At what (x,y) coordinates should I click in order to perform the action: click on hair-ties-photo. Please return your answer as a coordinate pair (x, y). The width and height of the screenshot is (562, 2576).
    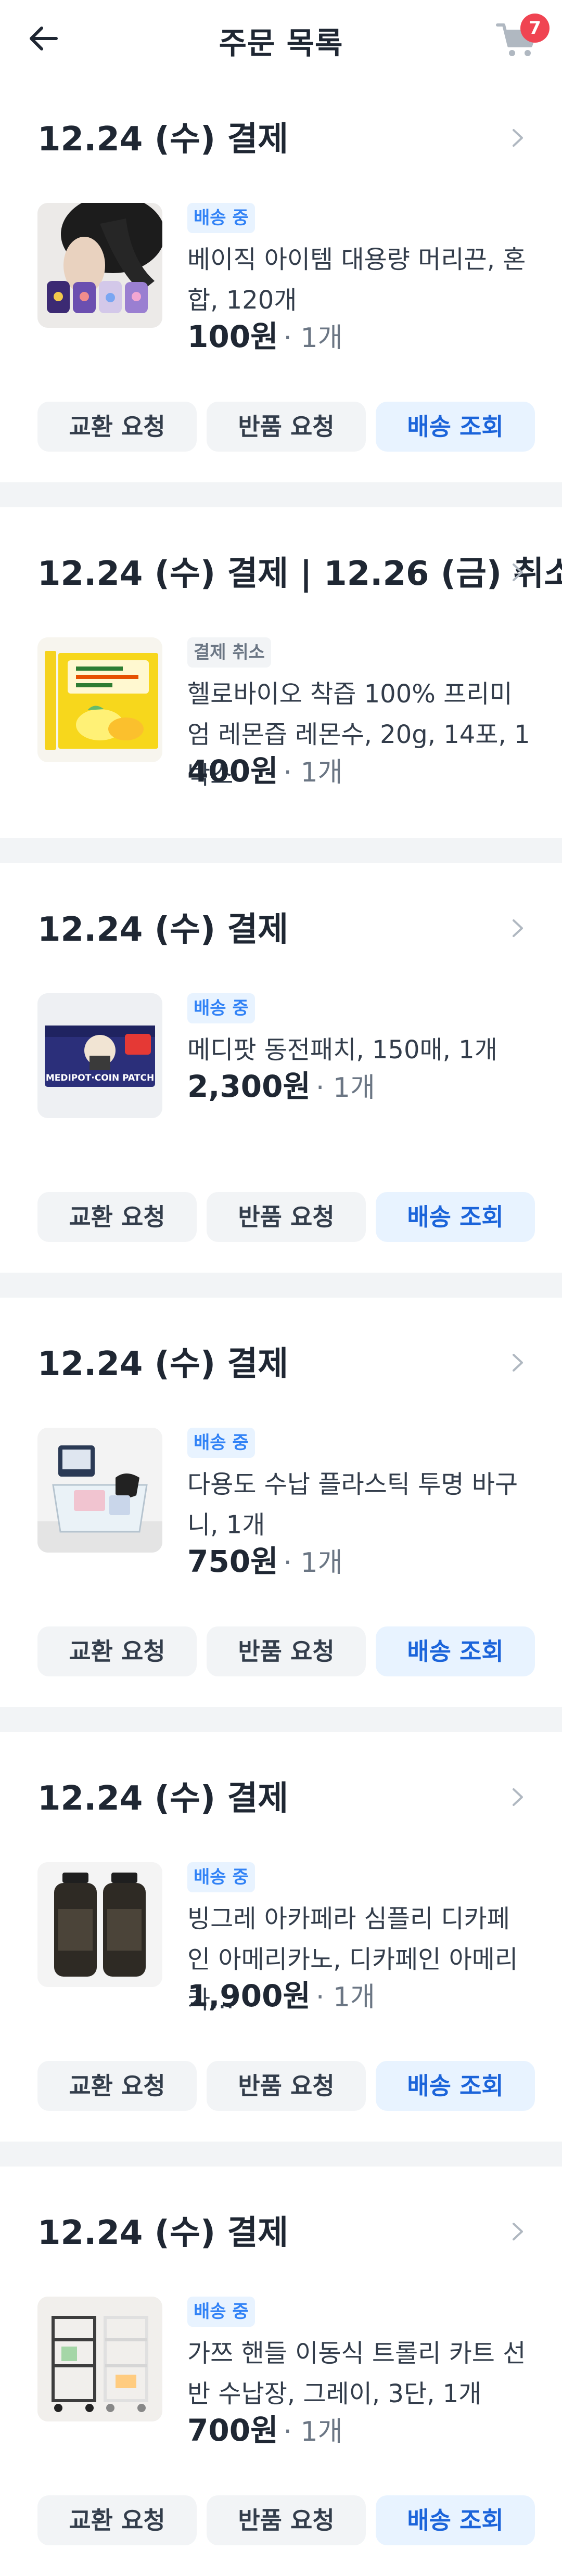
    Looking at the image, I should click on (99, 265).